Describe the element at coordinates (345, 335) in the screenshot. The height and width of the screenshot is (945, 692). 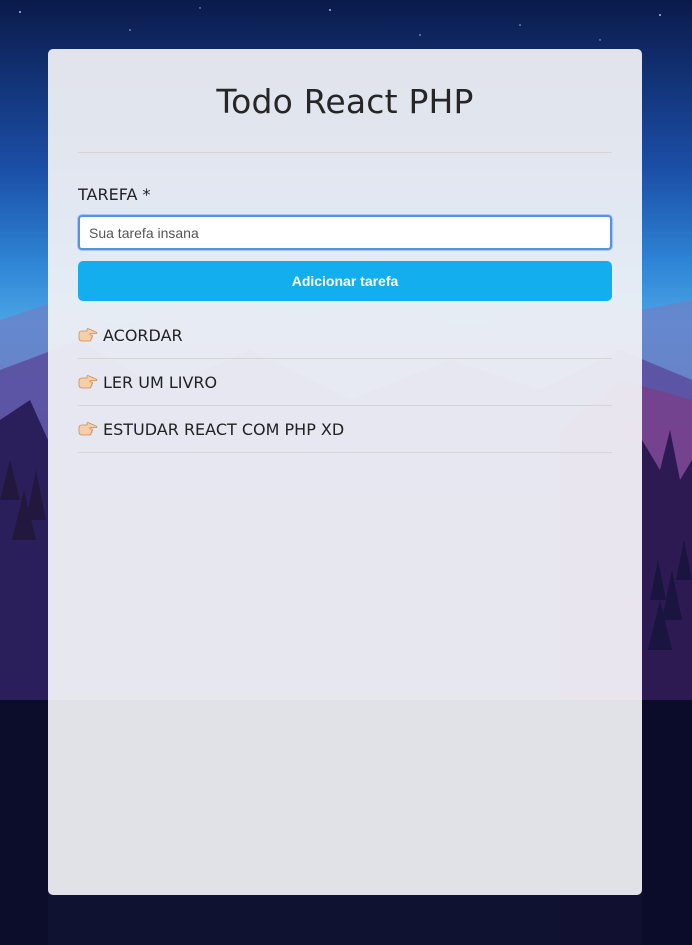
I see `task-item: ACORDAR` at that location.